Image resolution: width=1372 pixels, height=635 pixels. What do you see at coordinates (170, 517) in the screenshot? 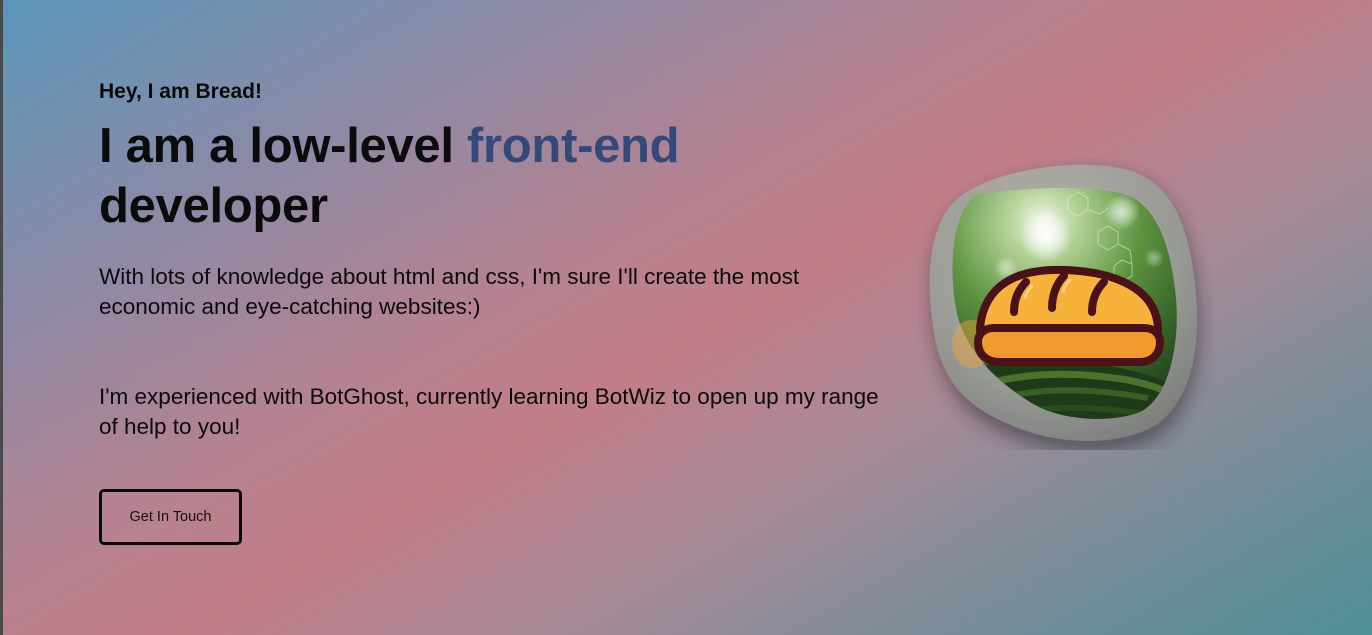
I see `get-in-touch-button: Get In Touch` at bounding box center [170, 517].